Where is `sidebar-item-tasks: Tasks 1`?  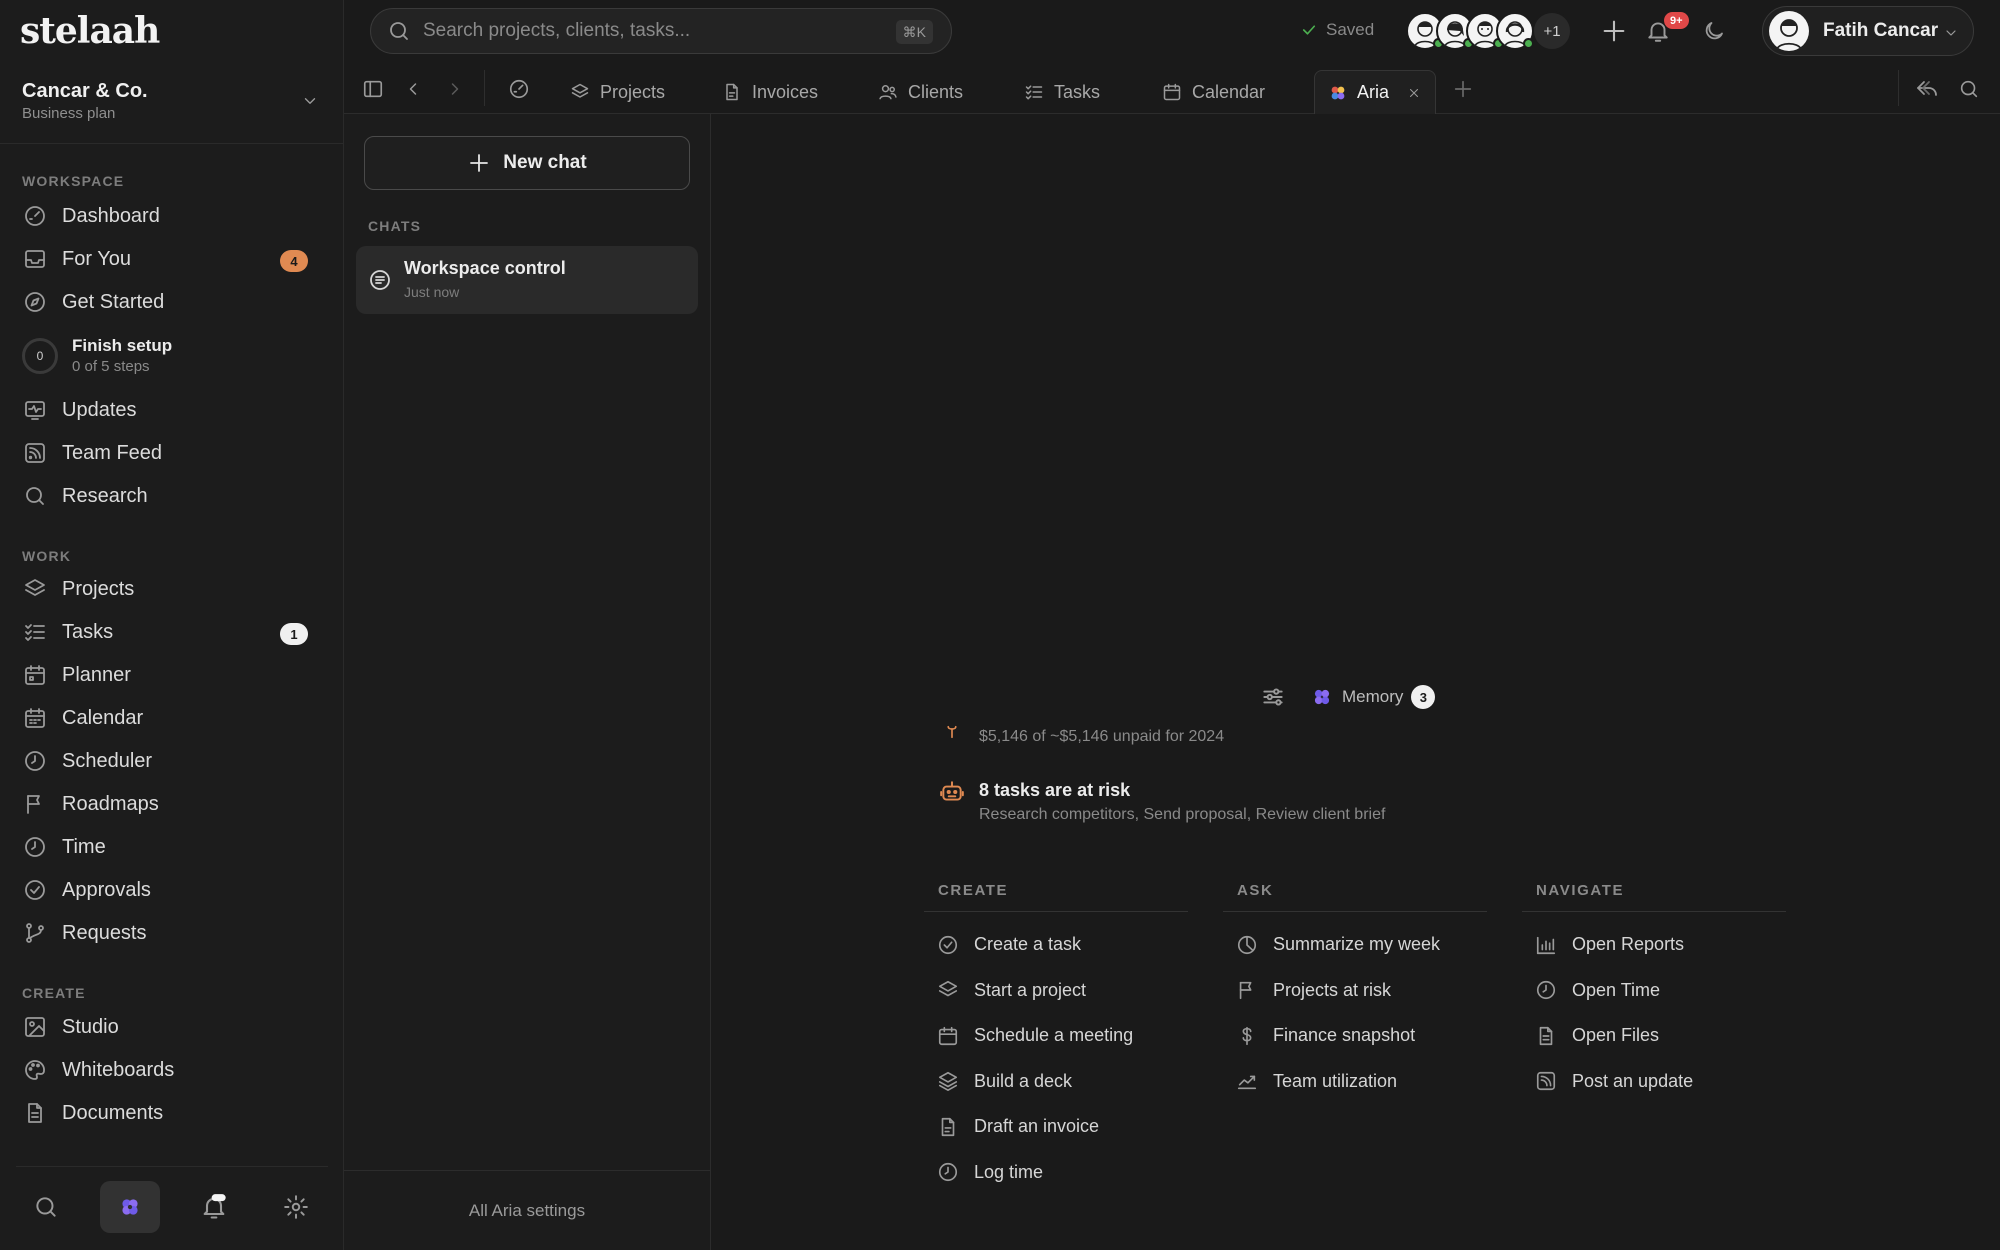
sidebar-item-tasks: Tasks 1 is located at coordinates (171, 632).